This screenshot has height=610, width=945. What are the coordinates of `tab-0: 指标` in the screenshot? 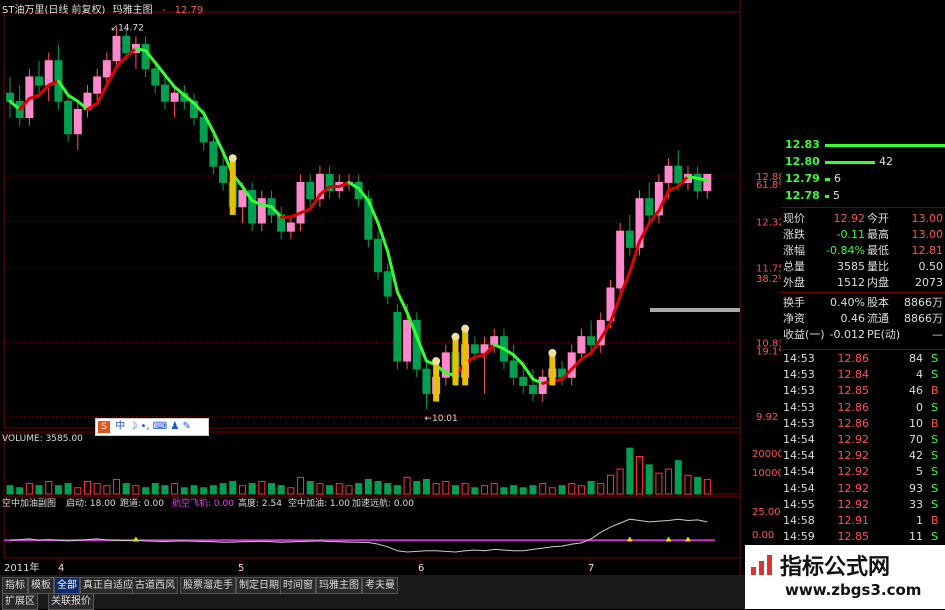 It's located at (15, 585).